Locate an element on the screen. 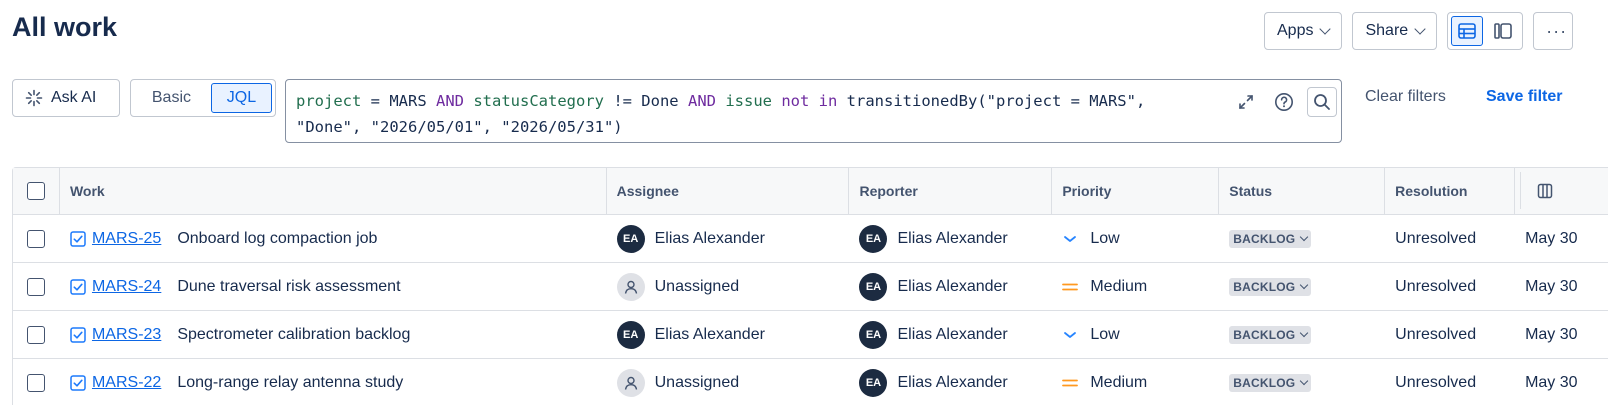 Image resolution: width=1608 pixels, height=405 pixels. detail-view-button is located at coordinates (1503, 31).